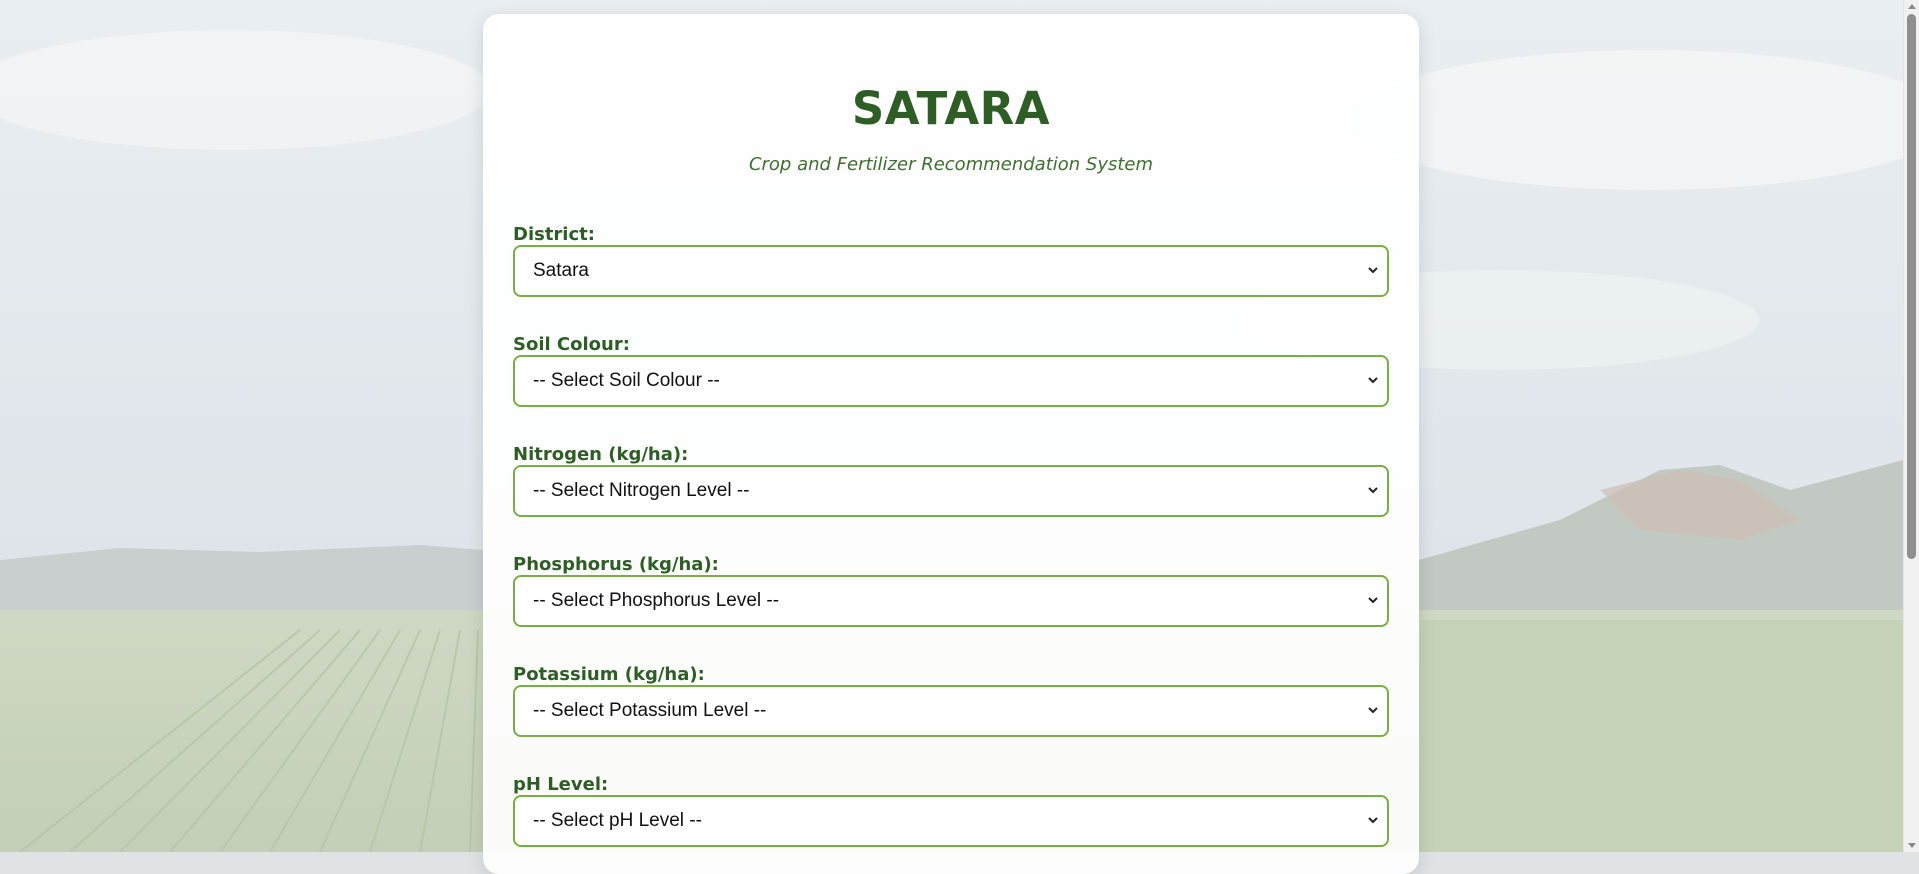  I want to click on ph-level-label: pH Level:, so click(561, 784).